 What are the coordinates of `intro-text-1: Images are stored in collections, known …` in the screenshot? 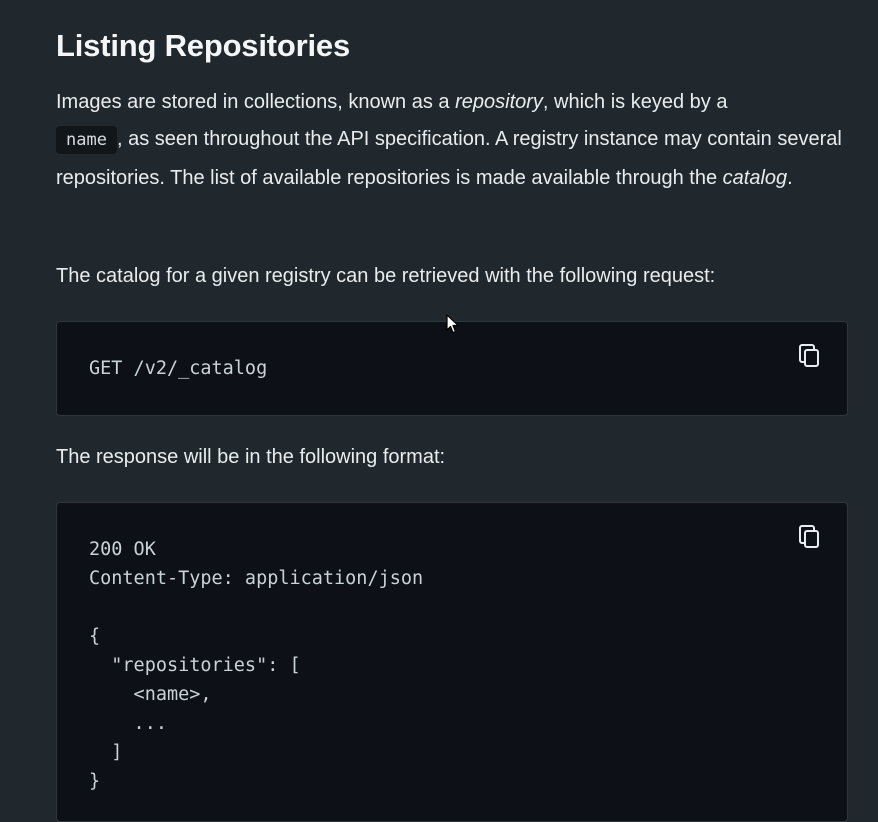 It's located at (256, 102).